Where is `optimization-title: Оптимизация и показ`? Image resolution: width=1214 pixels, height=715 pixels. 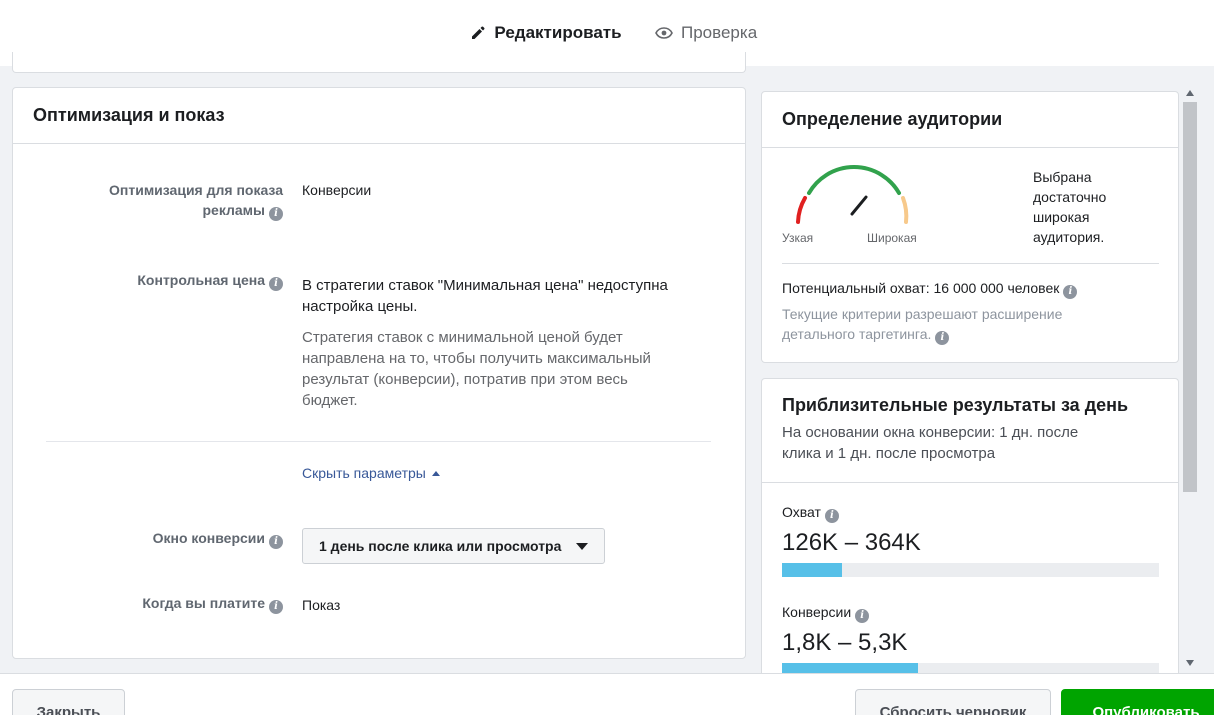 optimization-title: Оптимизация и показ is located at coordinates (379, 116).